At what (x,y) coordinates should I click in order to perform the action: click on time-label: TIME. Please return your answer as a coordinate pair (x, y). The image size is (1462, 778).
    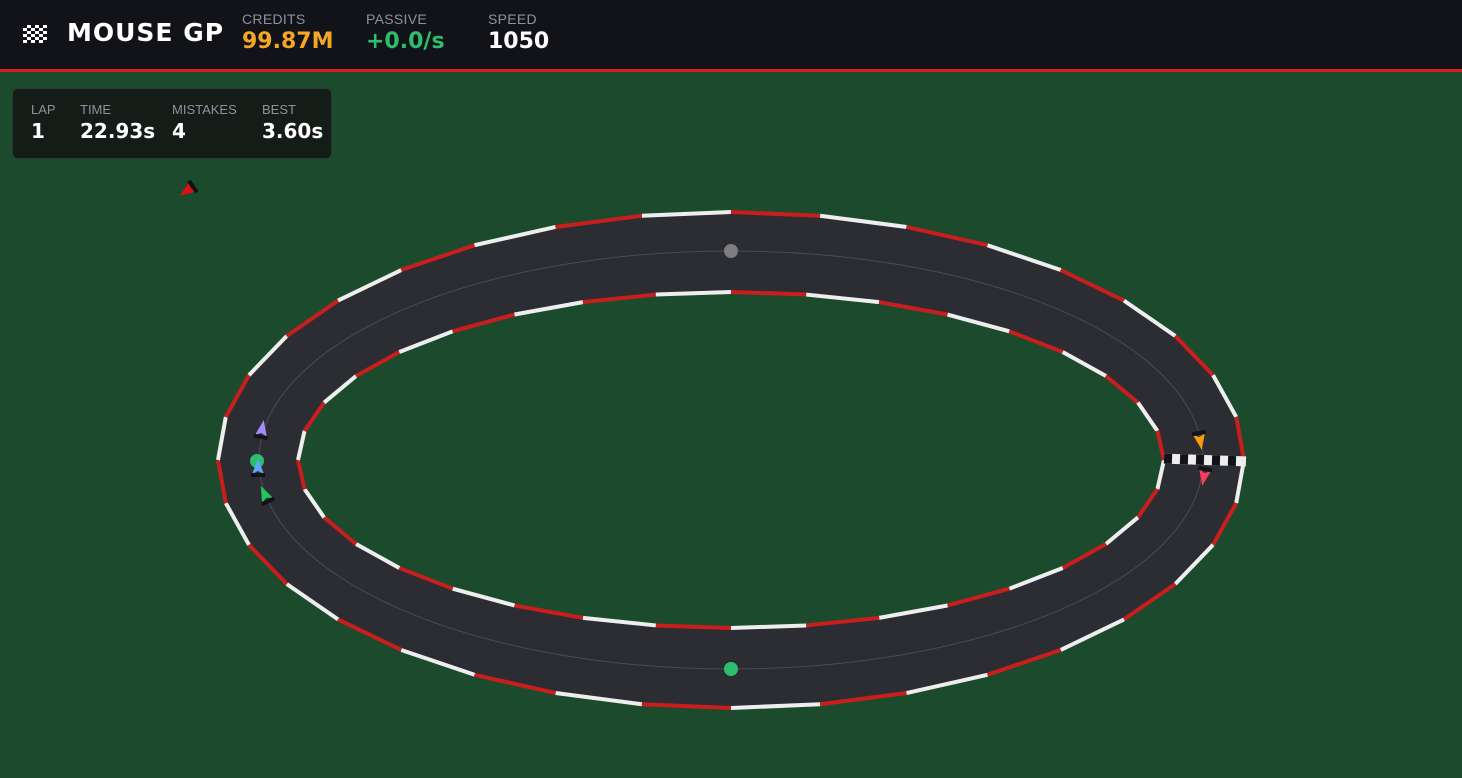
    Looking at the image, I should click on (96, 109).